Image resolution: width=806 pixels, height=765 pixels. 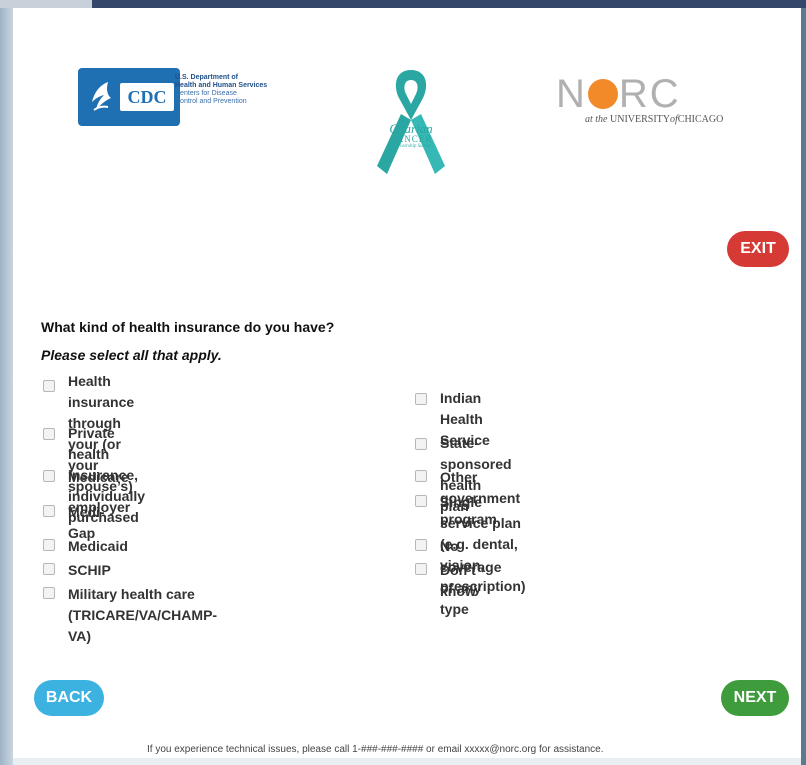 What do you see at coordinates (755, 698) in the screenshot?
I see `next-button: NEXT` at bounding box center [755, 698].